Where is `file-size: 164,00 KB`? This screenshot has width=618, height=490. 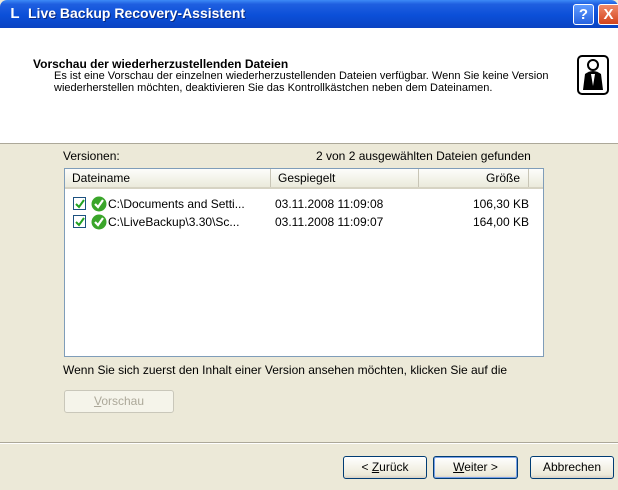
file-size: 164,00 KB is located at coordinates (500, 222).